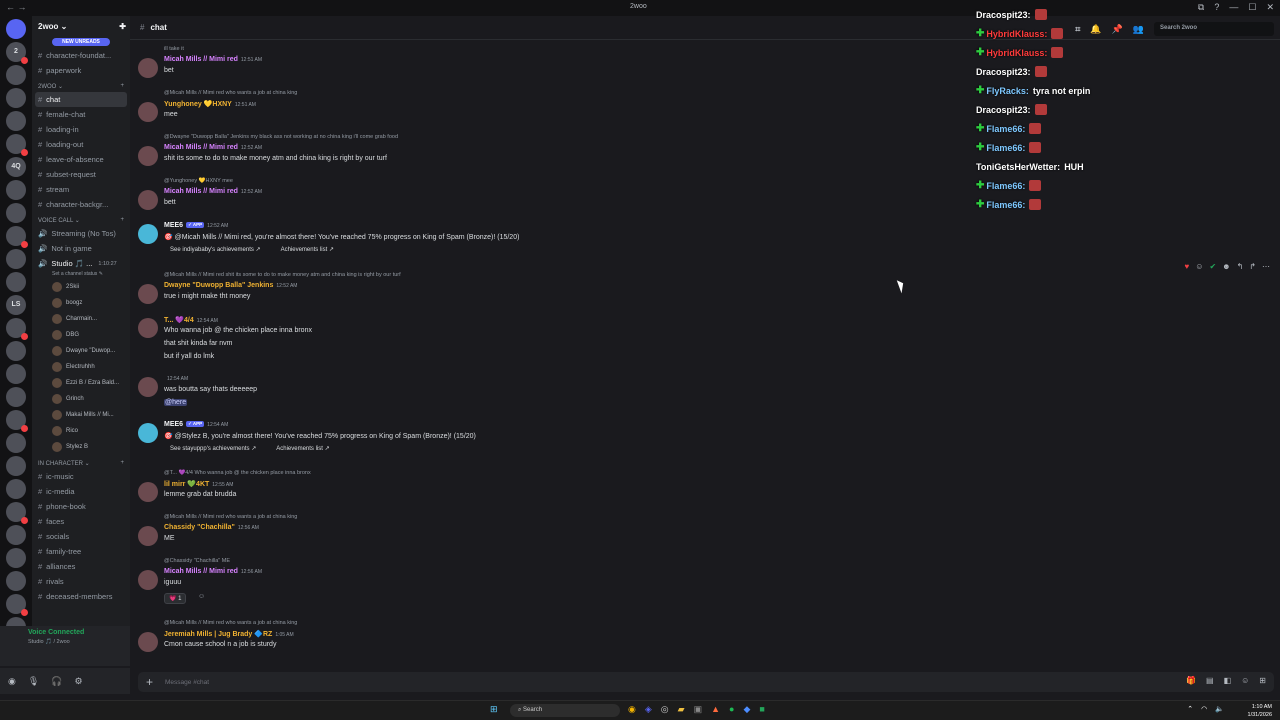  I want to click on reply-icon: ↰, so click(1240, 266).